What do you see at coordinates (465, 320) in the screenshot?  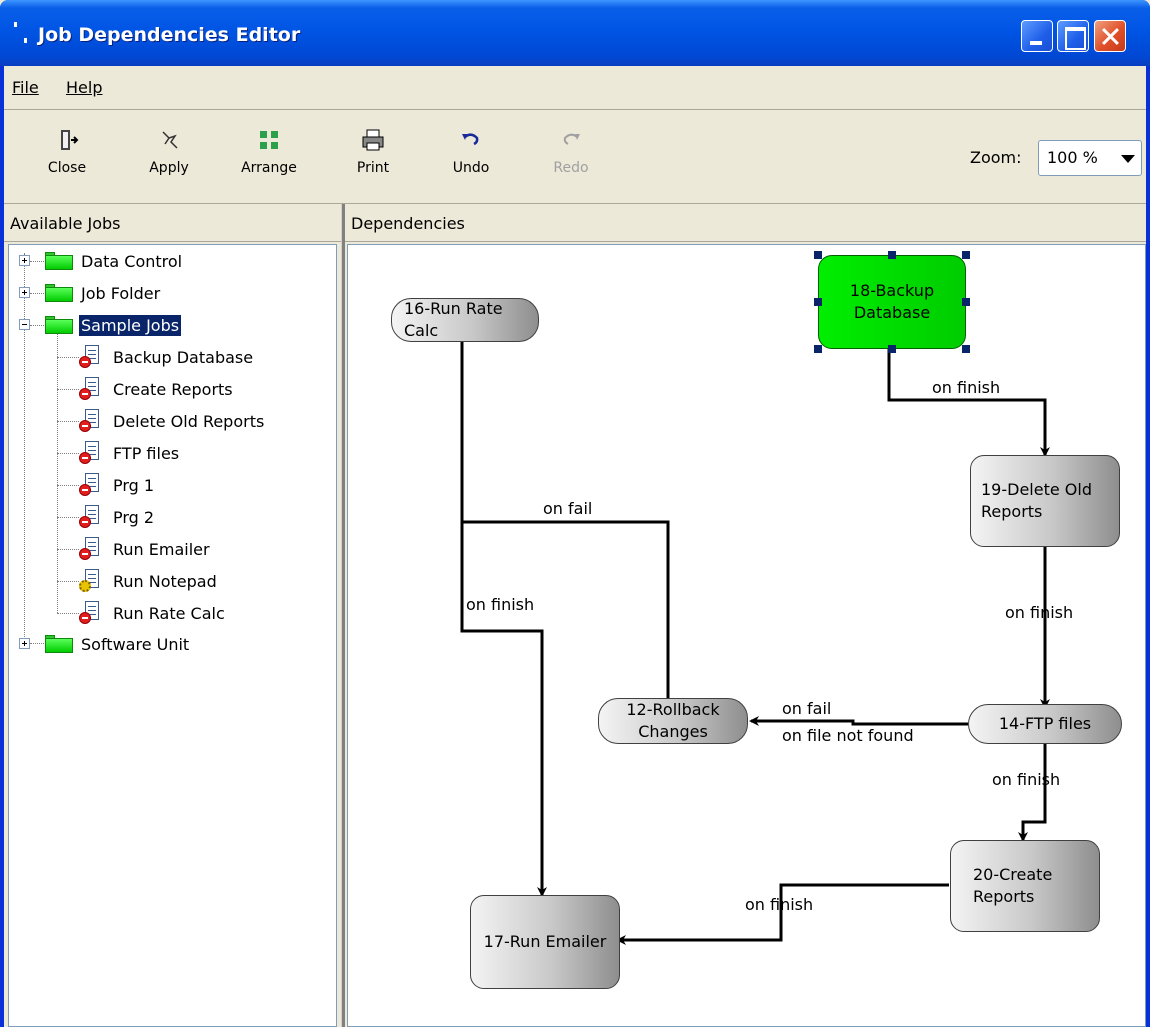 I see `node-16-run-rate-calc: 16-Run Rate Calc` at bounding box center [465, 320].